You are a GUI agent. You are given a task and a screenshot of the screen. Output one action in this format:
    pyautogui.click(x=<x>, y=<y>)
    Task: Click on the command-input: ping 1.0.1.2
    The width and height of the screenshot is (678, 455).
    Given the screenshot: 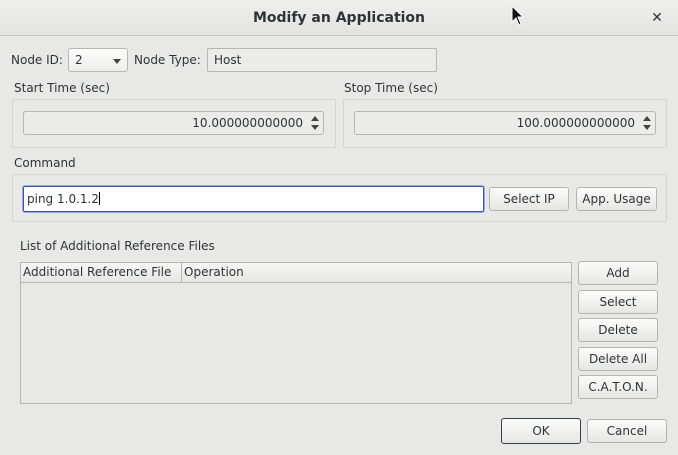 What is the action you would take?
    pyautogui.click(x=253, y=199)
    